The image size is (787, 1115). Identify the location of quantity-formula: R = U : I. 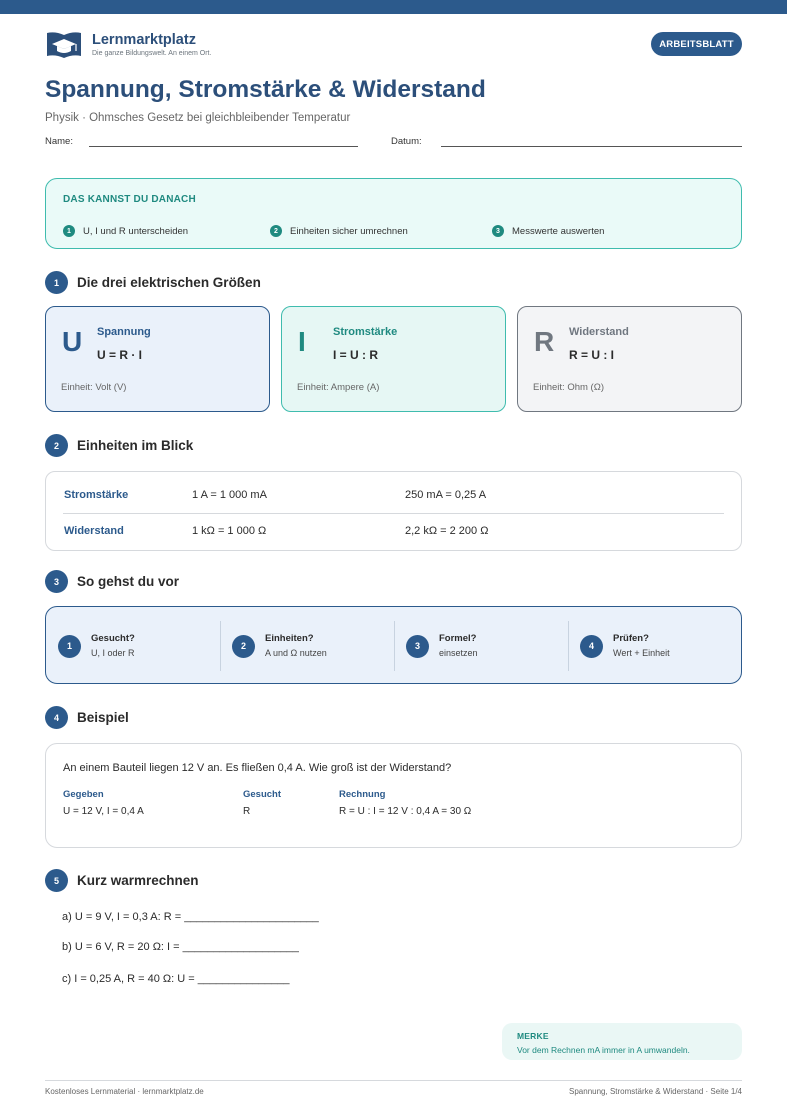
(592, 355).